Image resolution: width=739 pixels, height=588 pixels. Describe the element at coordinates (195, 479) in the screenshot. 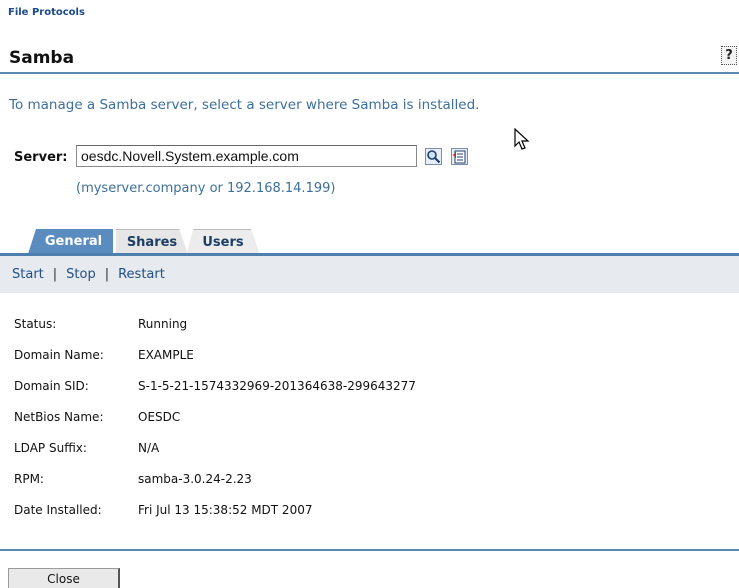

I see `detail-value: samba-3.0.24-2.23` at that location.